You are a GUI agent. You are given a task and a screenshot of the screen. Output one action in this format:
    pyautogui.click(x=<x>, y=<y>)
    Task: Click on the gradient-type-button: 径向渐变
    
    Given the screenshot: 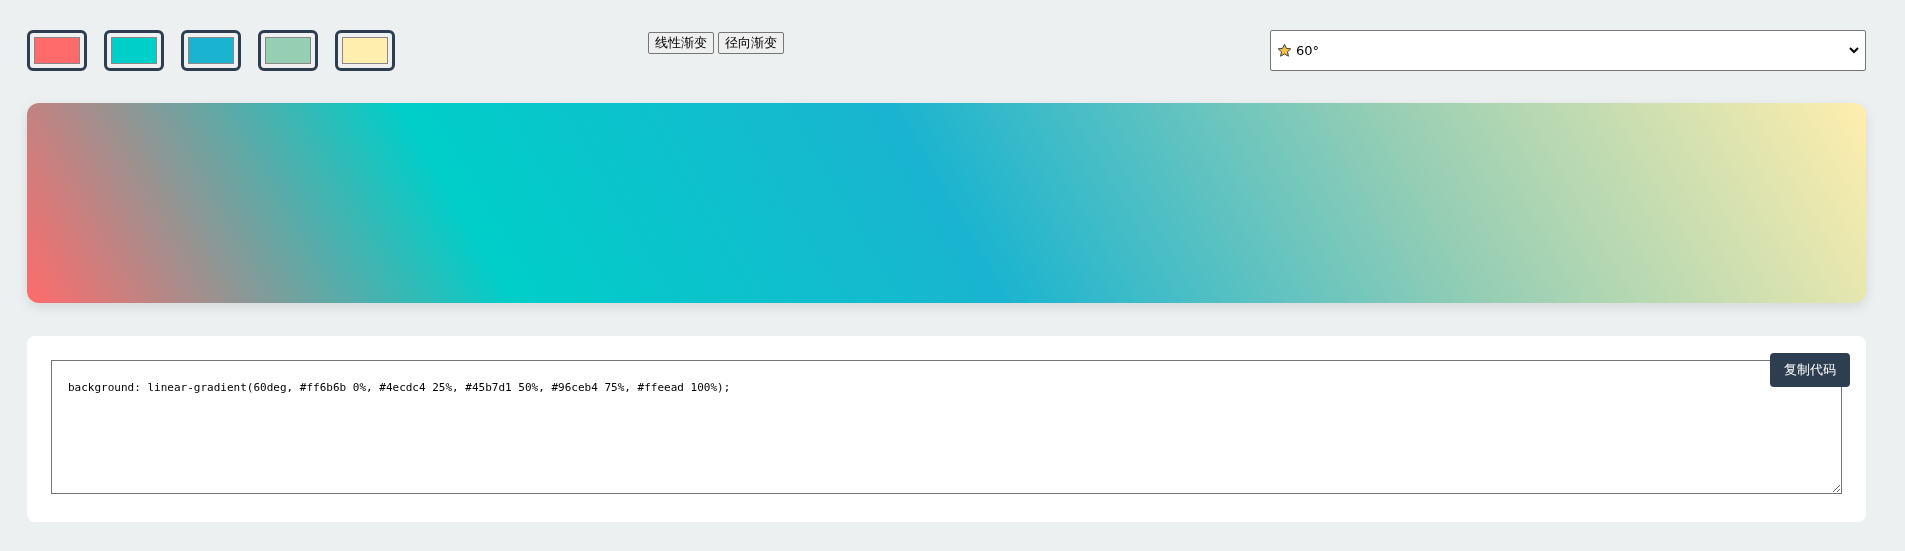 What is the action you would take?
    pyautogui.click(x=751, y=43)
    